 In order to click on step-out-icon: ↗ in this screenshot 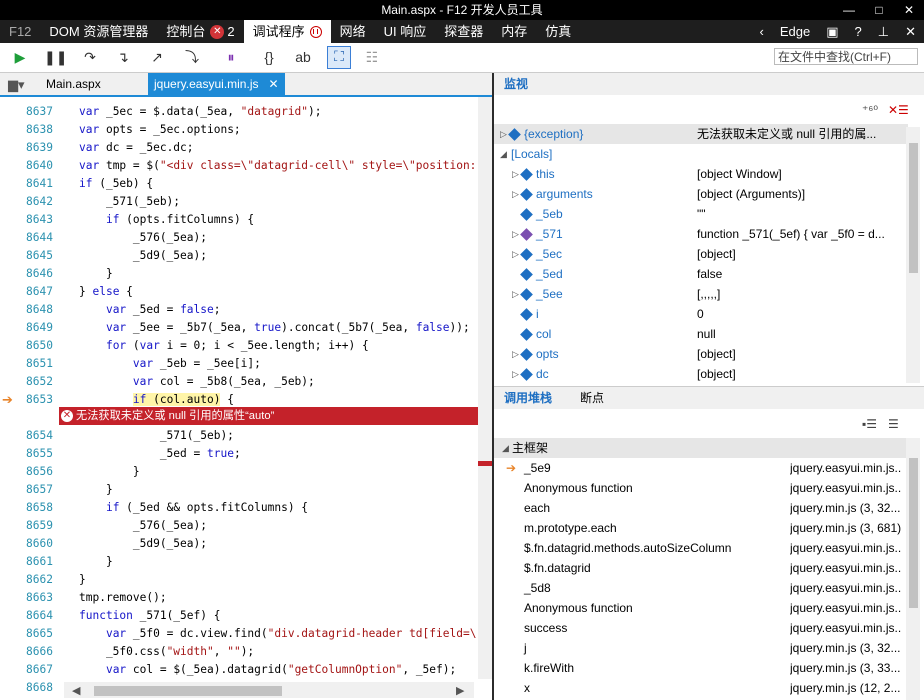, I will do `click(157, 57)`.